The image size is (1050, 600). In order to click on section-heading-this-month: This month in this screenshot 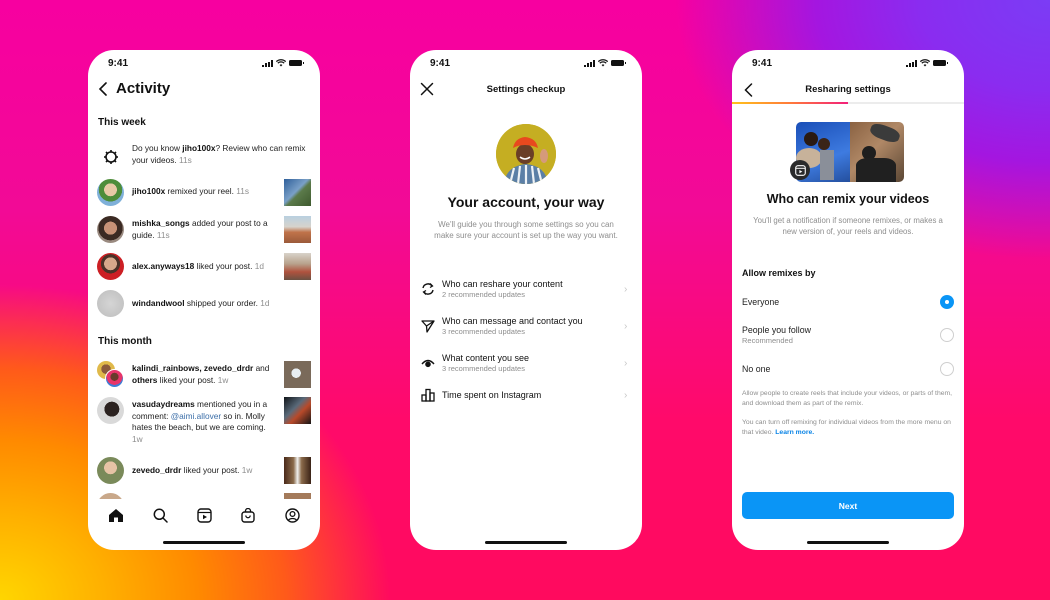, I will do `click(125, 341)`.